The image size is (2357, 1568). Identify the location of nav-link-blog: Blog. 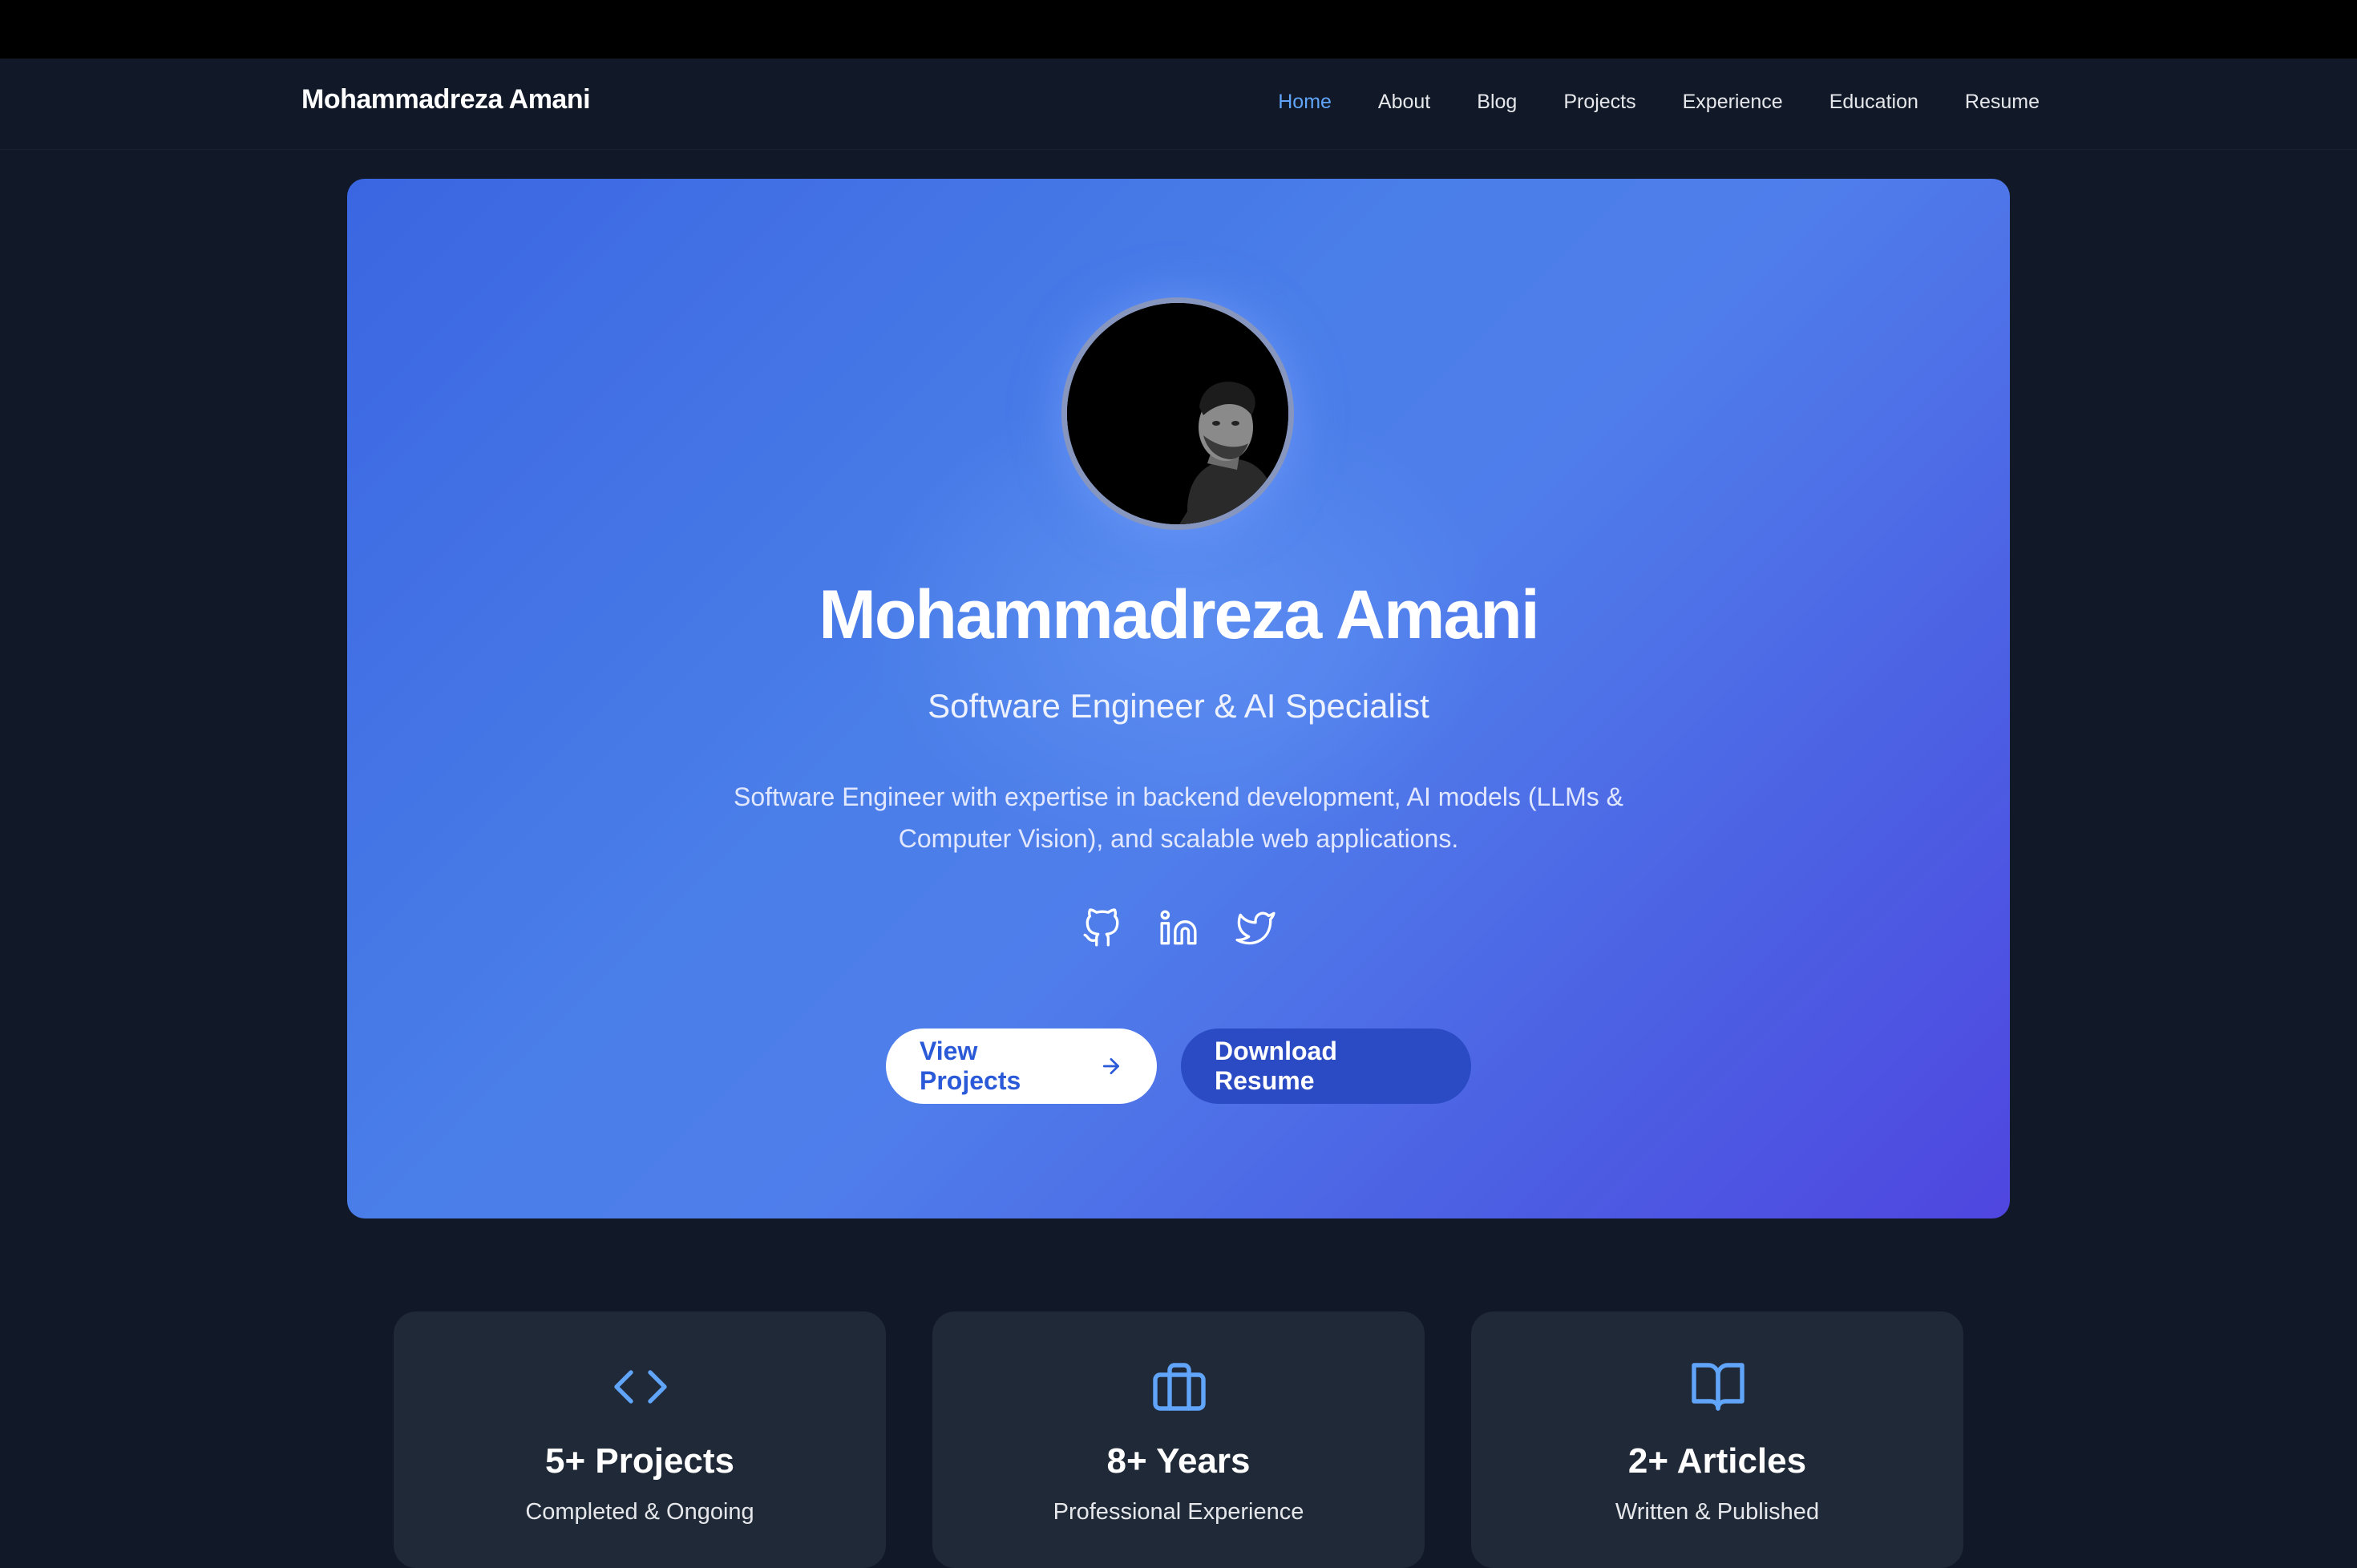
(1497, 102).